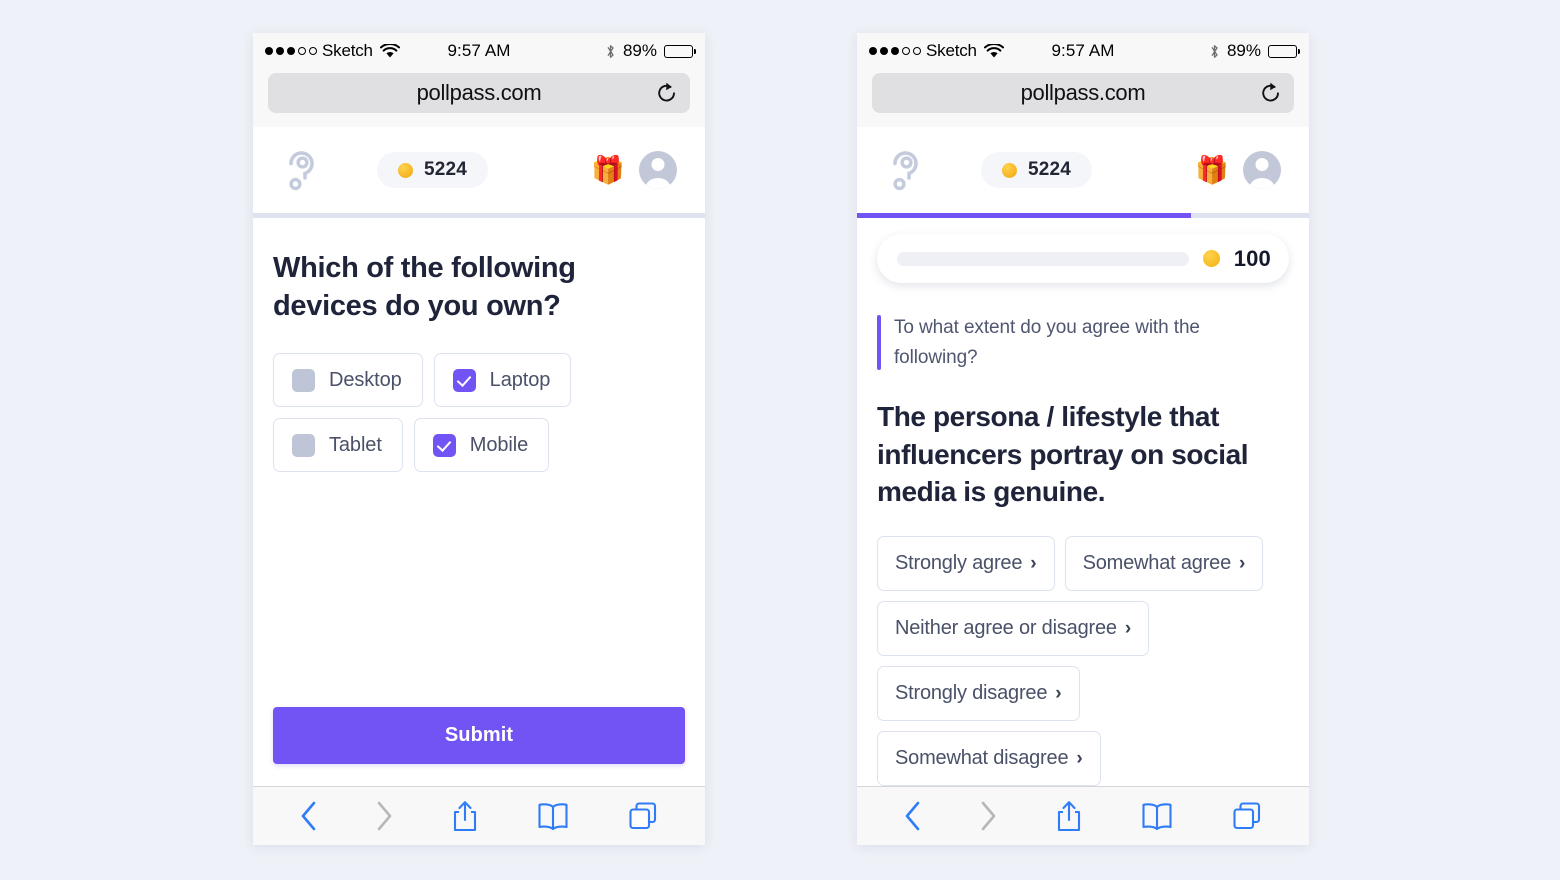 Image resolution: width=1560 pixels, height=880 pixels. I want to click on checkbox-box-desktop, so click(303, 380).